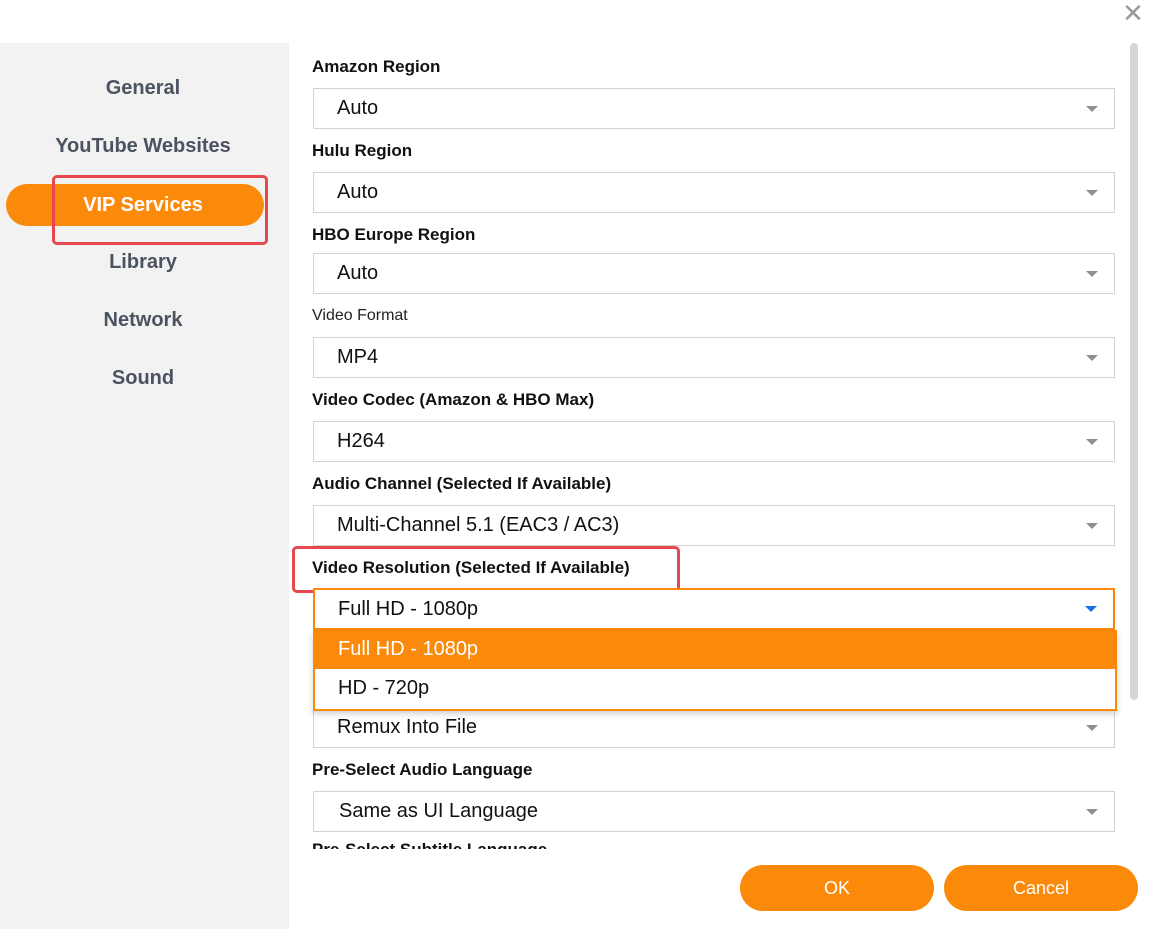 Image resolution: width=1157 pixels, height=938 pixels. What do you see at coordinates (714, 192) in the screenshot?
I see `hulu-region-select: Auto` at bounding box center [714, 192].